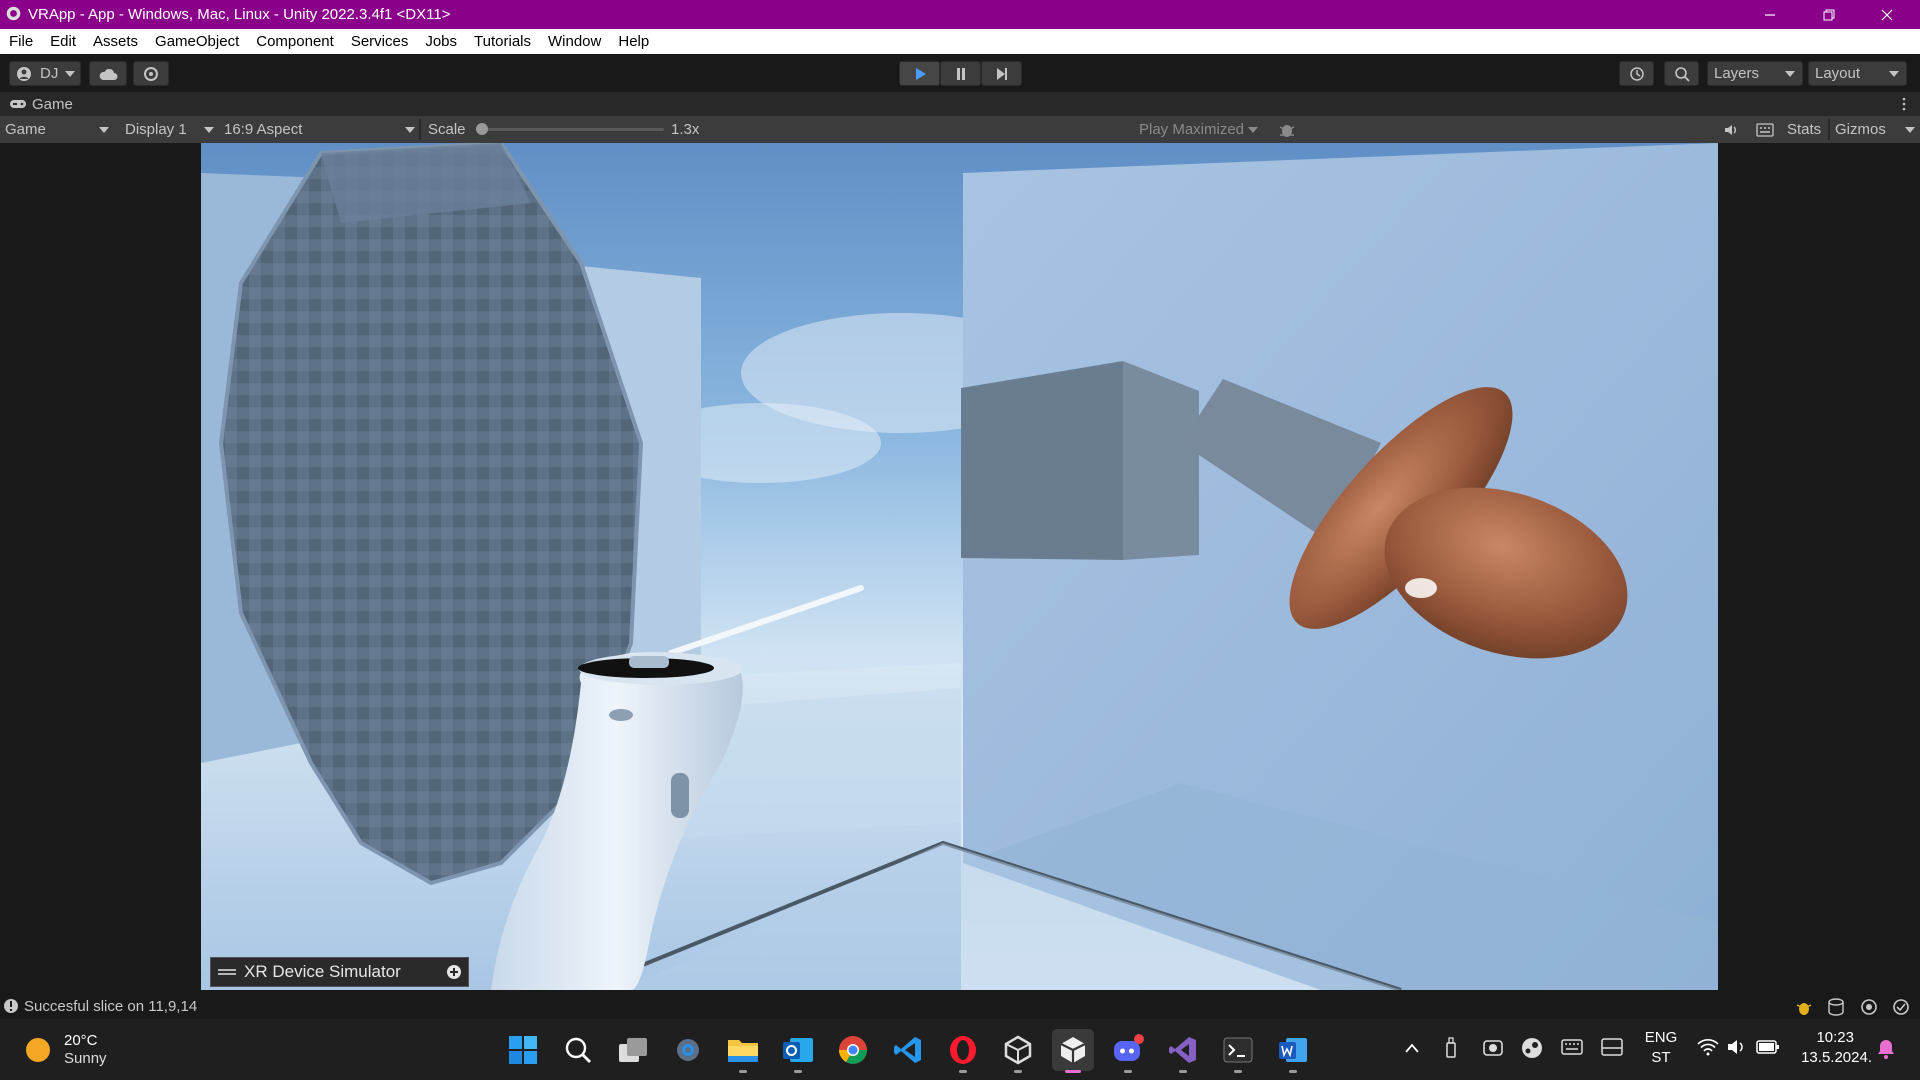 The image size is (1920, 1080). I want to click on frame-debugger-button, so click(1287, 129).